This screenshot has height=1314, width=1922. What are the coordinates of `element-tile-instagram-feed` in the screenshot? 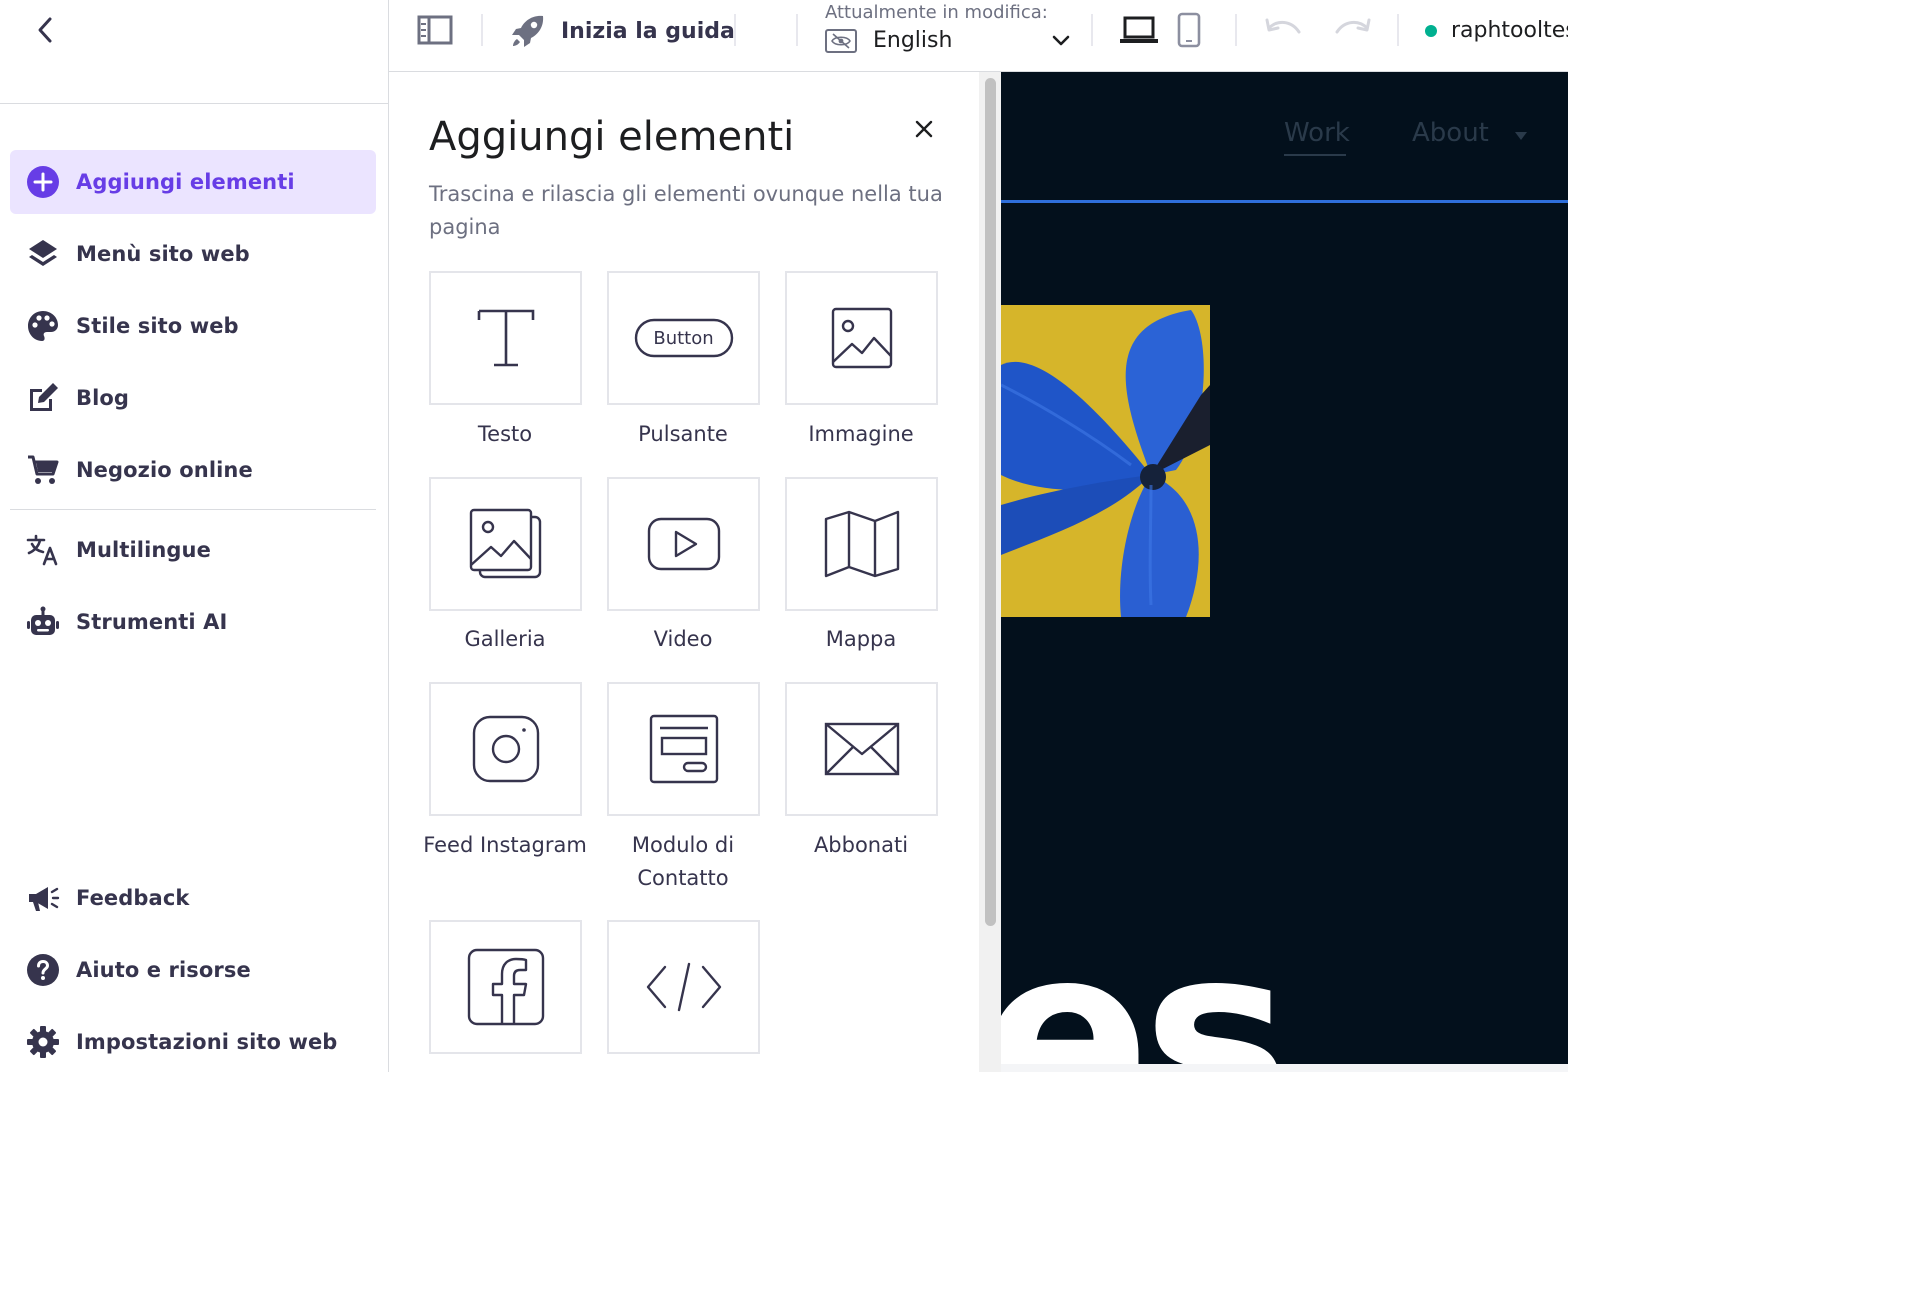 It's located at (505, 749).